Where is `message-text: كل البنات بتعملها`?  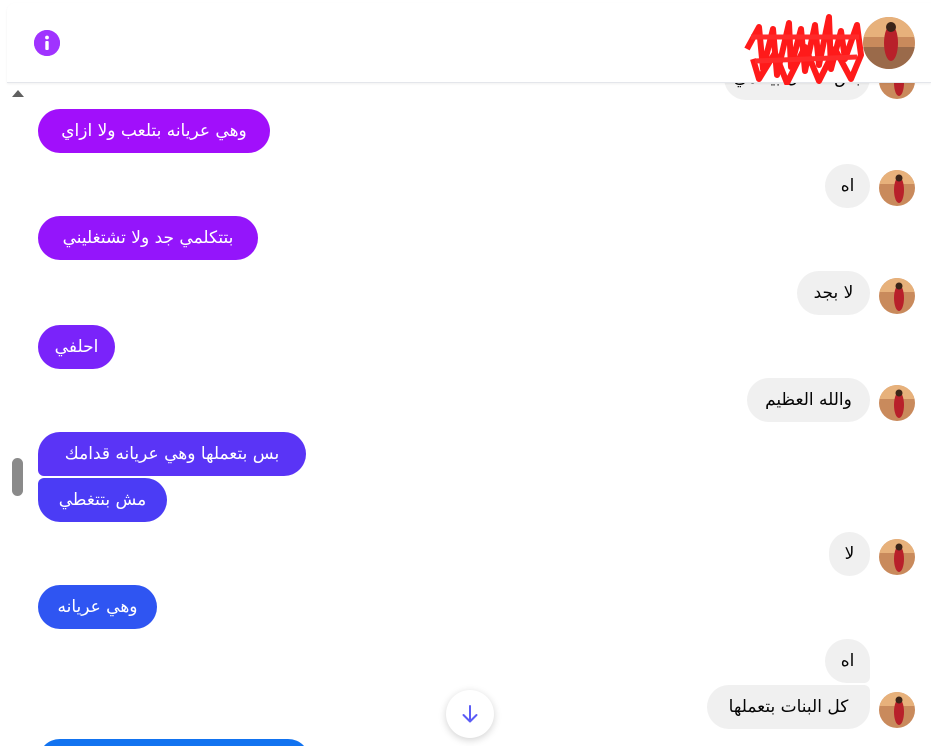 message-text: كل البنات بتعملها is located at coordinates (788, 707).